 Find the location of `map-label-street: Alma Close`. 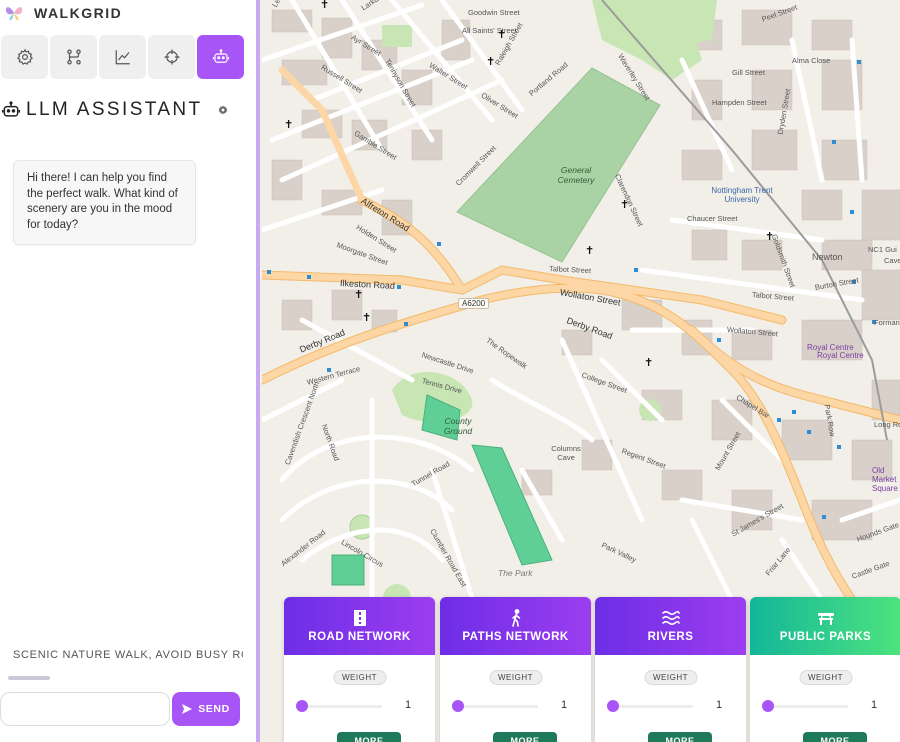

map-label-street: Alma Close is located at coordinates (811, 60).